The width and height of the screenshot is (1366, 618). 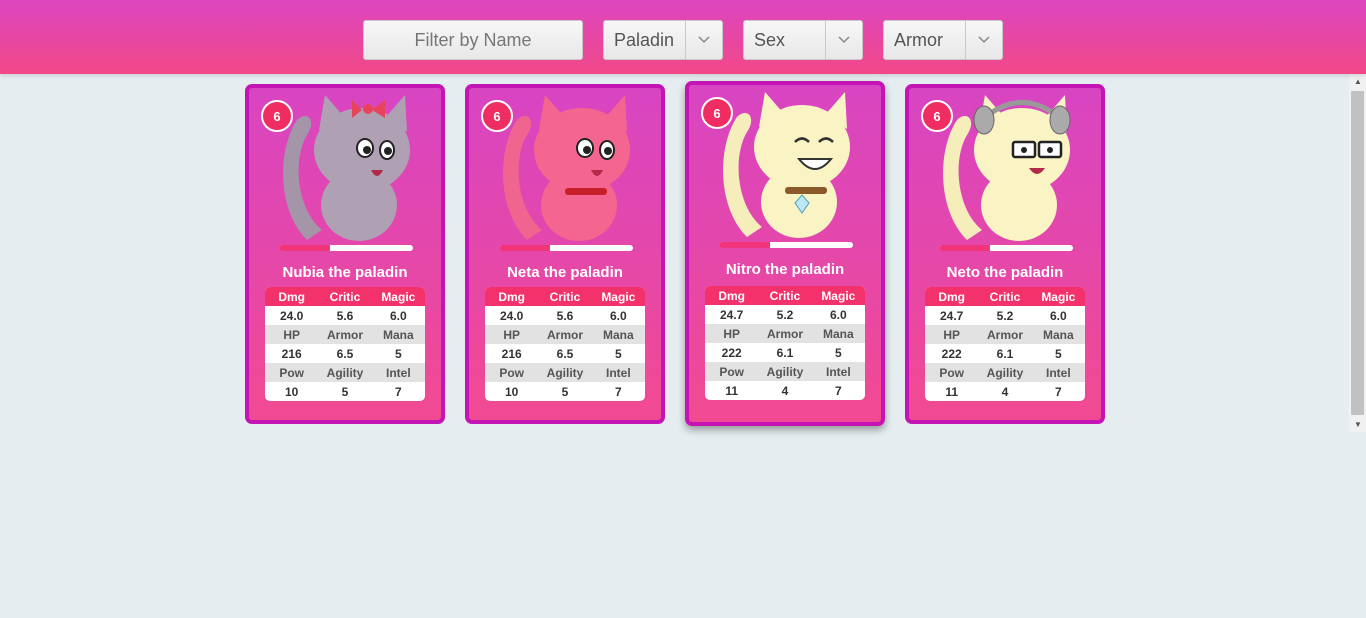 I want to click on top-header: Paladin Sex Armor, so click(x=683, y=37).